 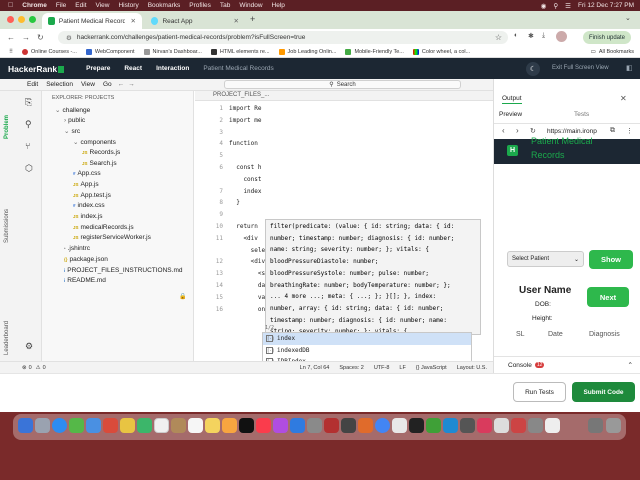 I want to click on patient-select: Select Patient ⌄, so click(x=545, y=259).